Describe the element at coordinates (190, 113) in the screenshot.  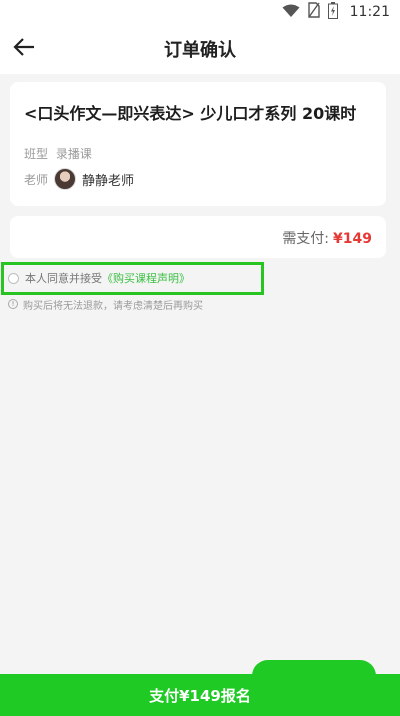
I see `course-title: <口头作文—即兴表达> 少儿口才系列 20课时` at that location.